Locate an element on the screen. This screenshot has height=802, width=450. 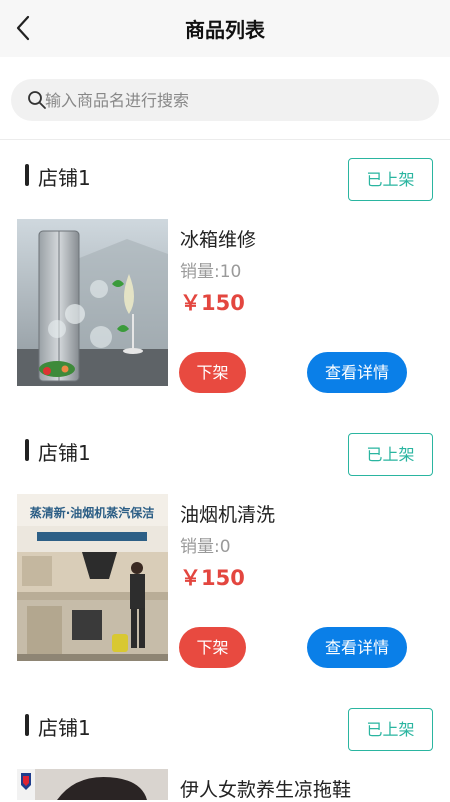
search-section is located at coordinates (225, 98).